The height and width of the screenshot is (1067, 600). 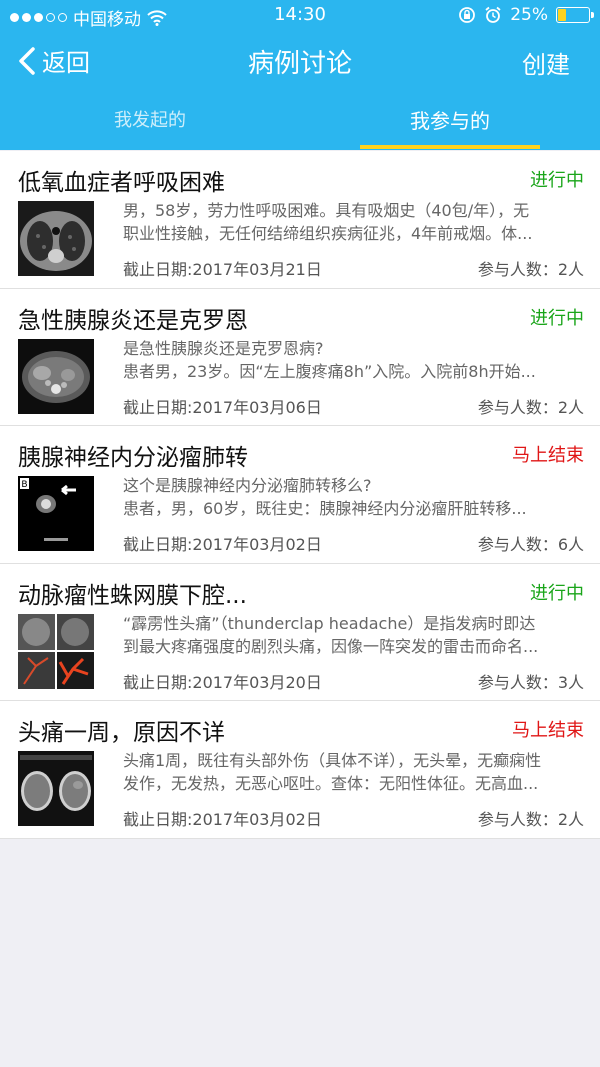 What do you see at coordinates (121, 733) in the screenshot?
I see `case-title: 头痛一周，原因不详` at bounding box center [121, 733].